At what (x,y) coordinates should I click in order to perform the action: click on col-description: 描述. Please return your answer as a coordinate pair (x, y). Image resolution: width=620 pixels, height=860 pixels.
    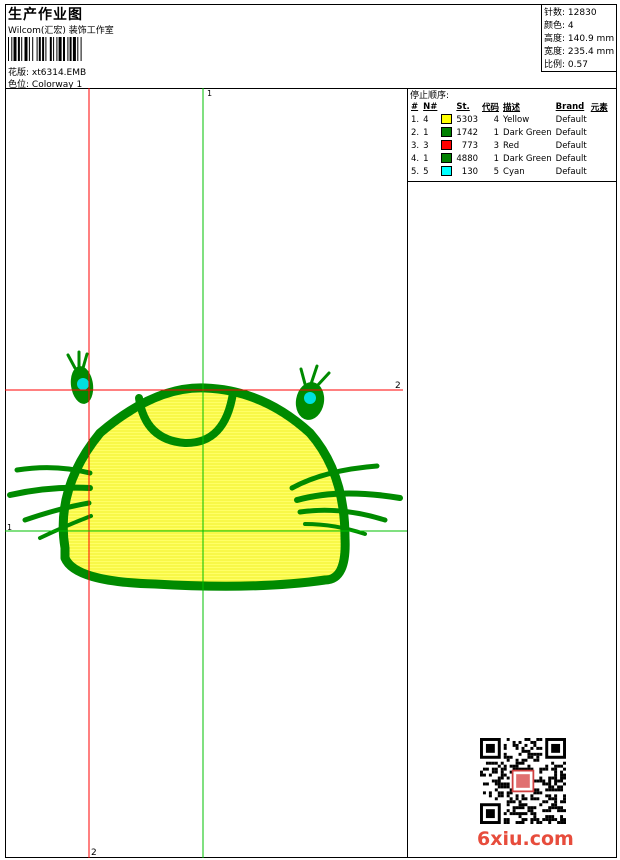
    Looking at the image, I should click on (512, 107).